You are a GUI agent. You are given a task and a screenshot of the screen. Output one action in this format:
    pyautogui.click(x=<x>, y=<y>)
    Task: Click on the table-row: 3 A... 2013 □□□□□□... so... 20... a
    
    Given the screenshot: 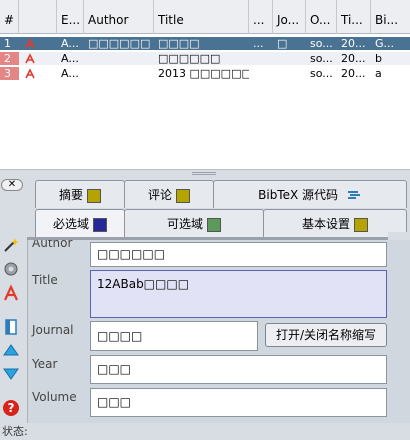 What is the action you would take?
    pyautogui.click(x=205, y=73)
    